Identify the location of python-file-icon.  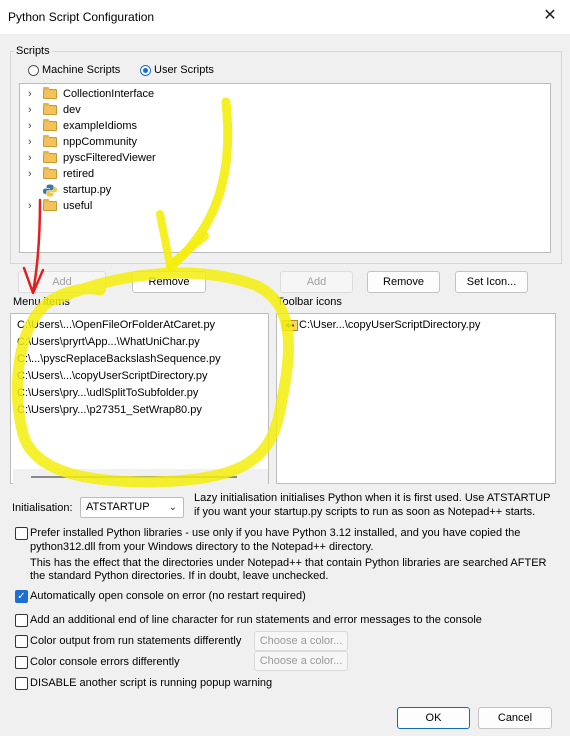
(50, 190).